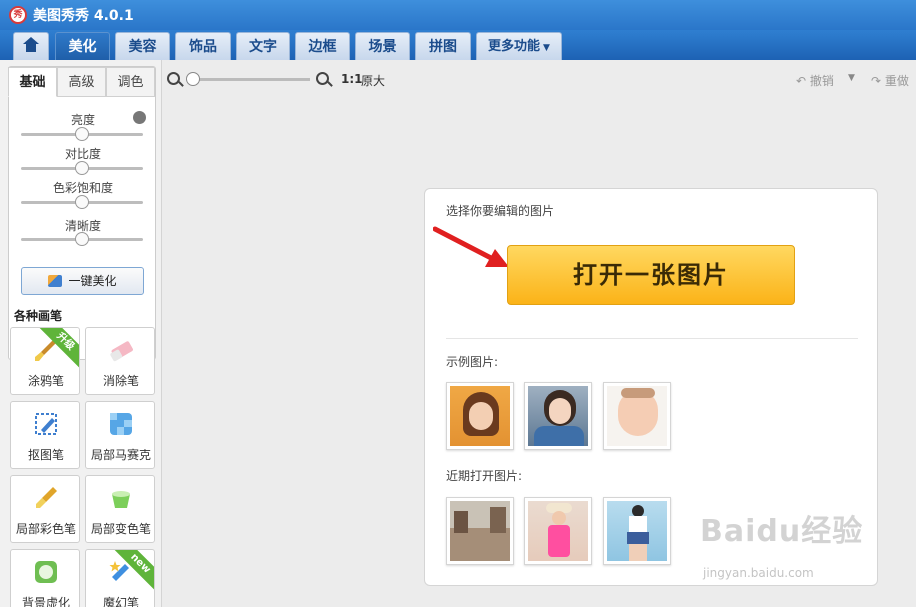 Image resolution: width=916 pixels, height=607 pixels. What do you see at coordinates (142, 46) in the screenshot?
I see `tab-beauty: 美容` at bounding box center [142, 46].